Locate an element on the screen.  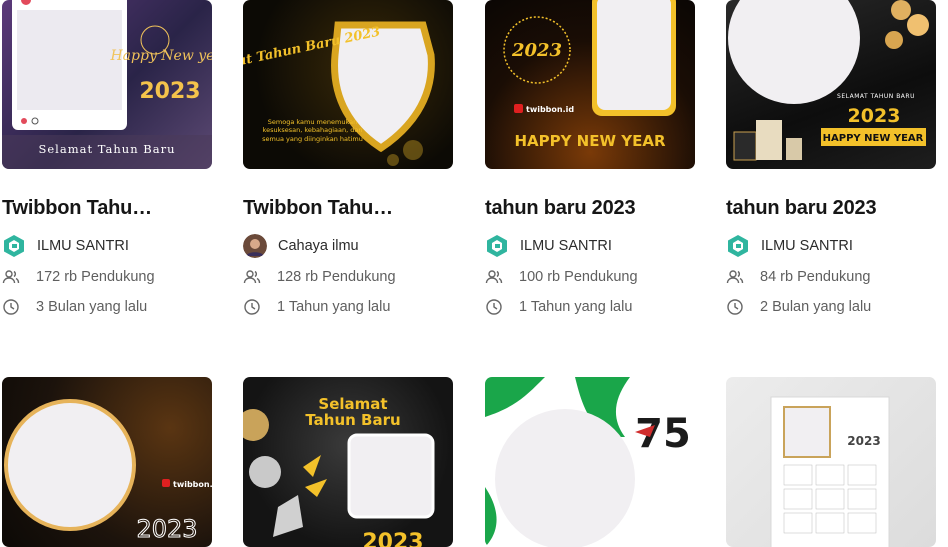
supporters-count: 84 rb Pendukung is located at coordinates (798, 277).